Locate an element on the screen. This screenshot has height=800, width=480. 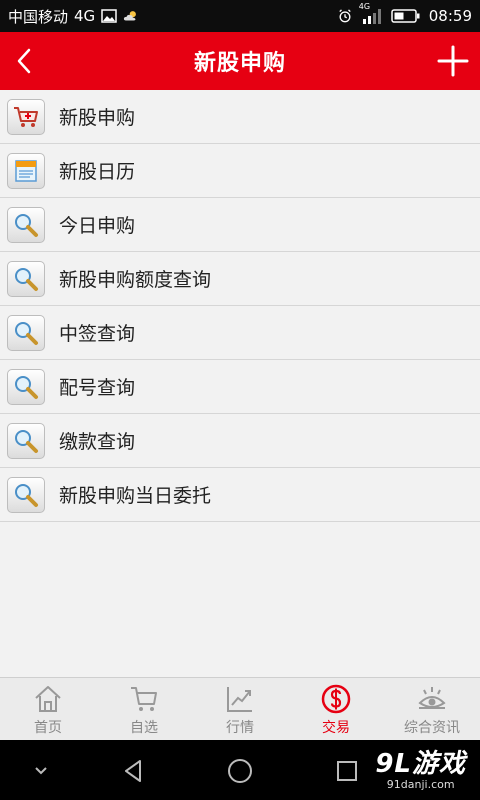
page-title: 新股申购 is located at coordinates (239, 63).